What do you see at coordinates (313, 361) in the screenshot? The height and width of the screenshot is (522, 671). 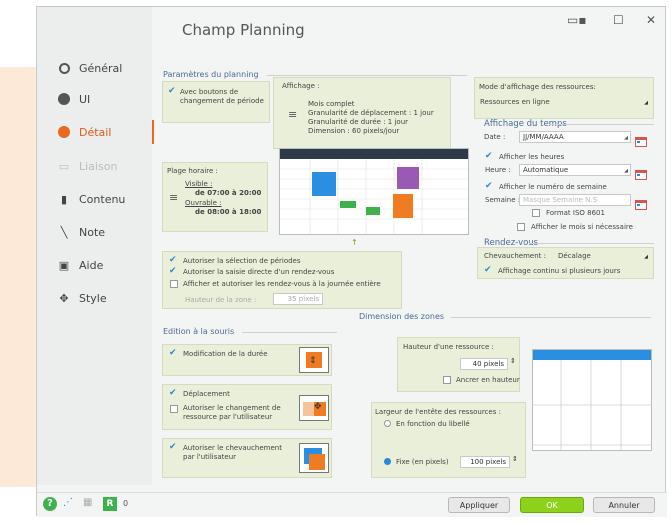 I see `resize-cursor-icon: ⇕` at bounding box center [313, 361].